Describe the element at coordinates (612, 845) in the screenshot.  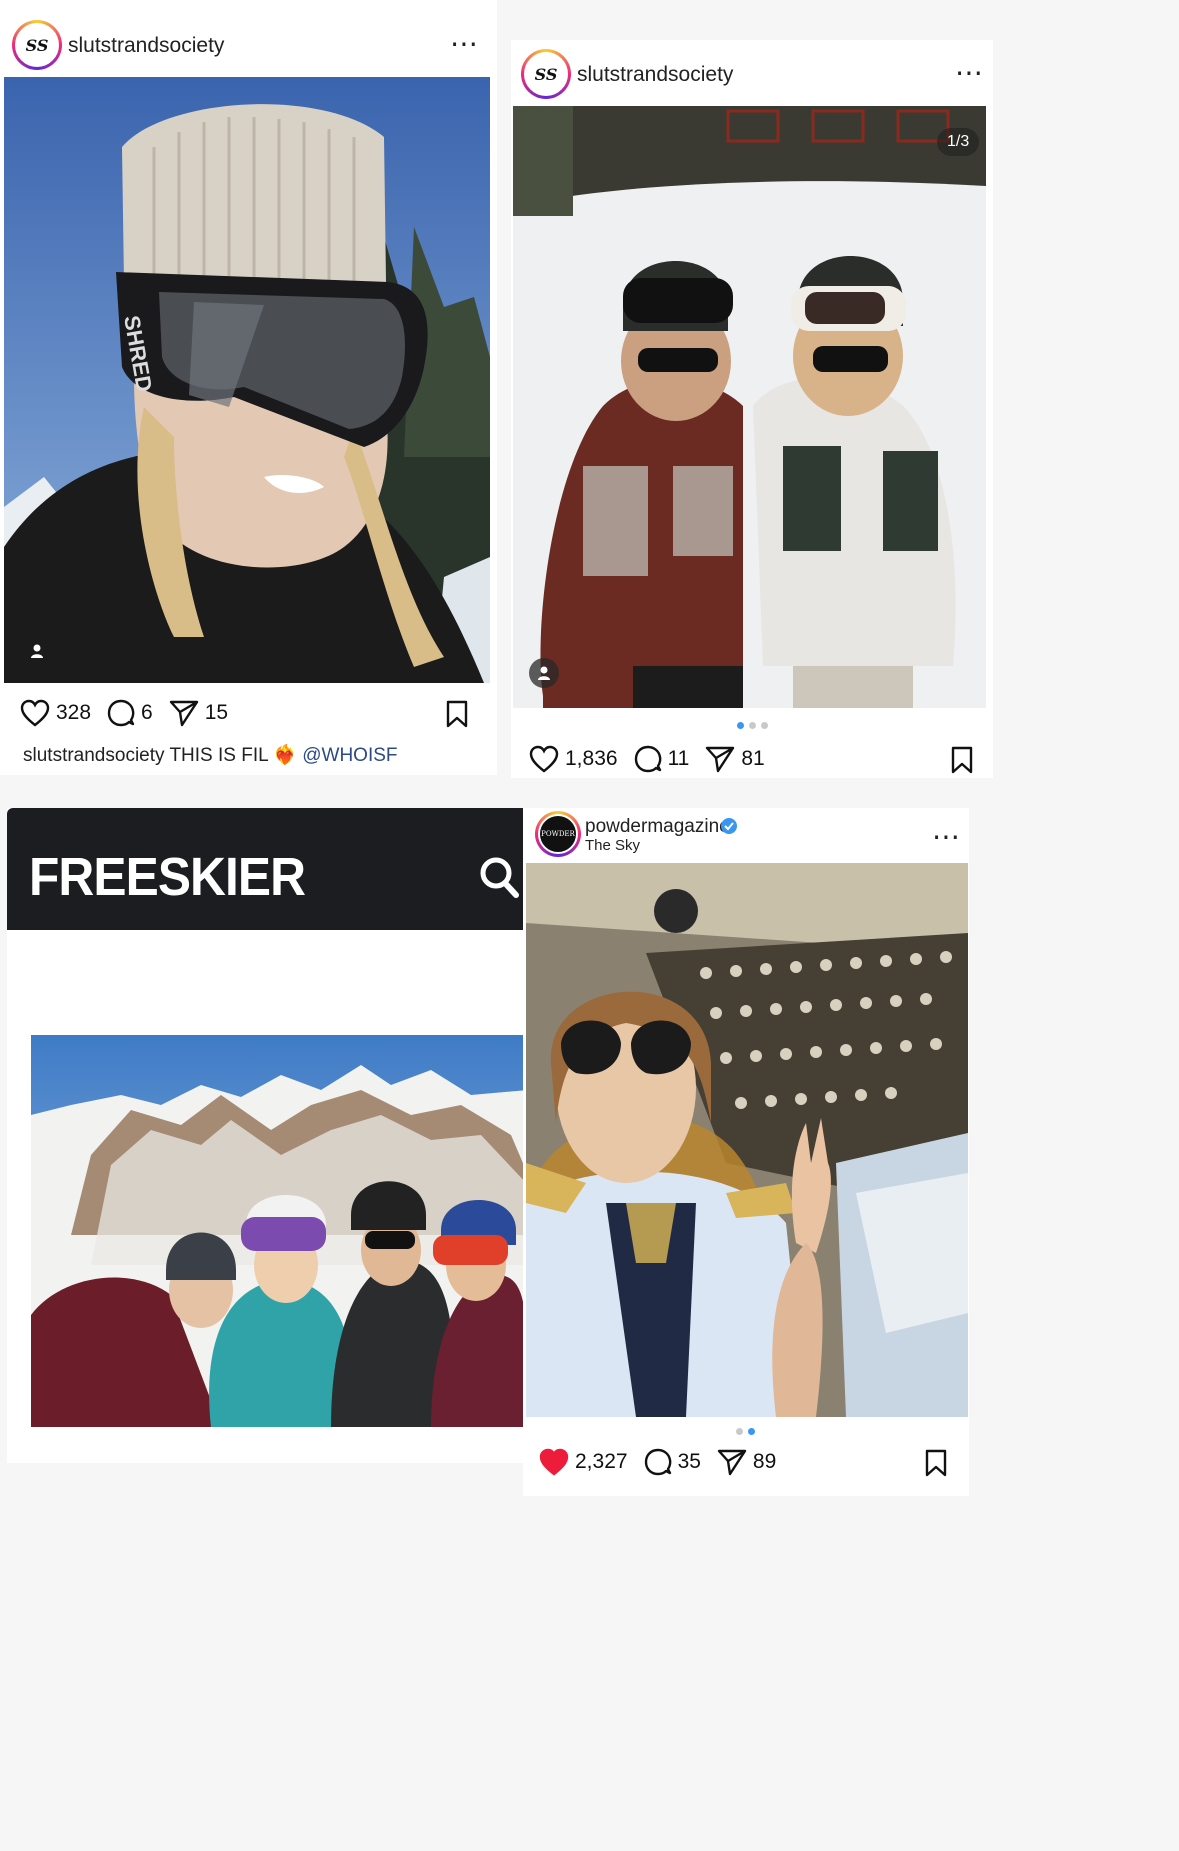
I see `post-location: The Sky` at that location.